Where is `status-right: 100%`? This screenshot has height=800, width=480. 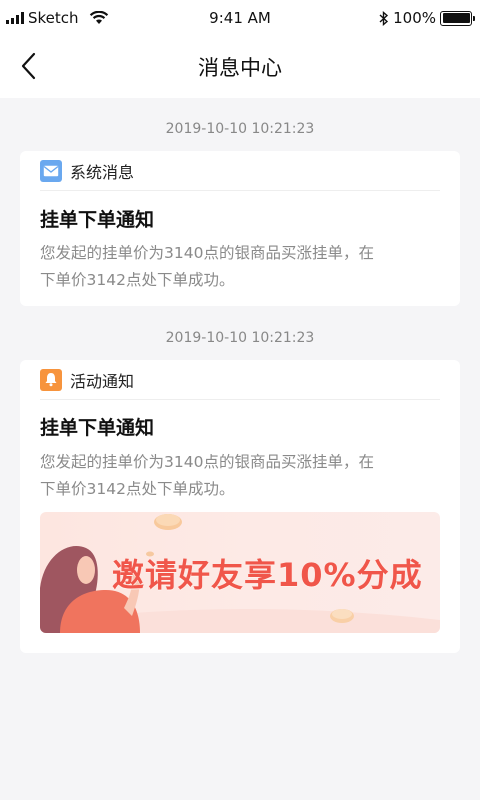 status-right: 100% is located at coordinates (427, 18).